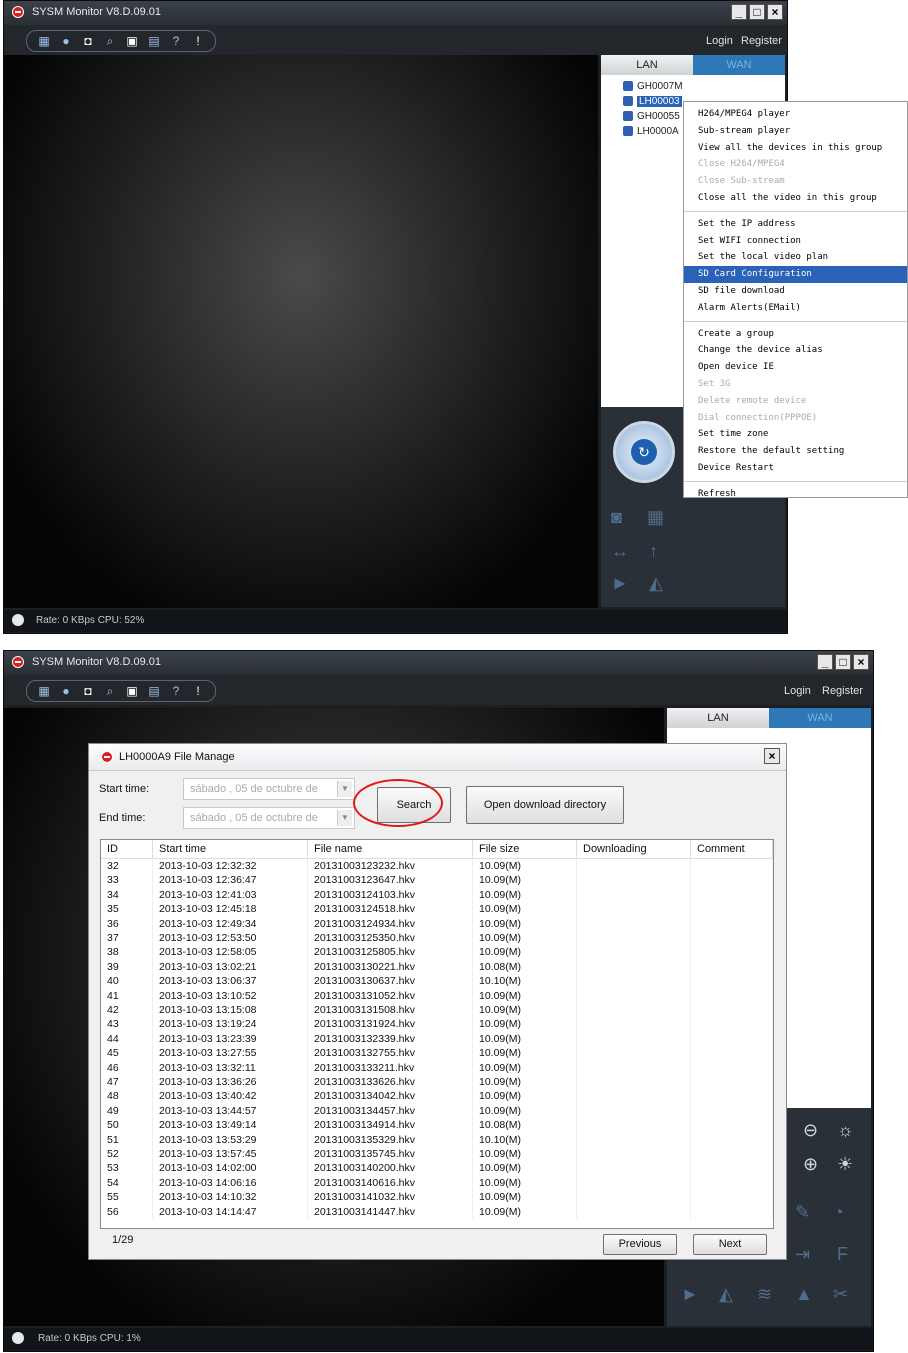 This screenshot has width=908, height=1353. What do you see at coordinates (269, 789) in the screenshot?
I see `start-time-picker: sábado , 05 de octubre de ▼` at bounding box center [269, 789].